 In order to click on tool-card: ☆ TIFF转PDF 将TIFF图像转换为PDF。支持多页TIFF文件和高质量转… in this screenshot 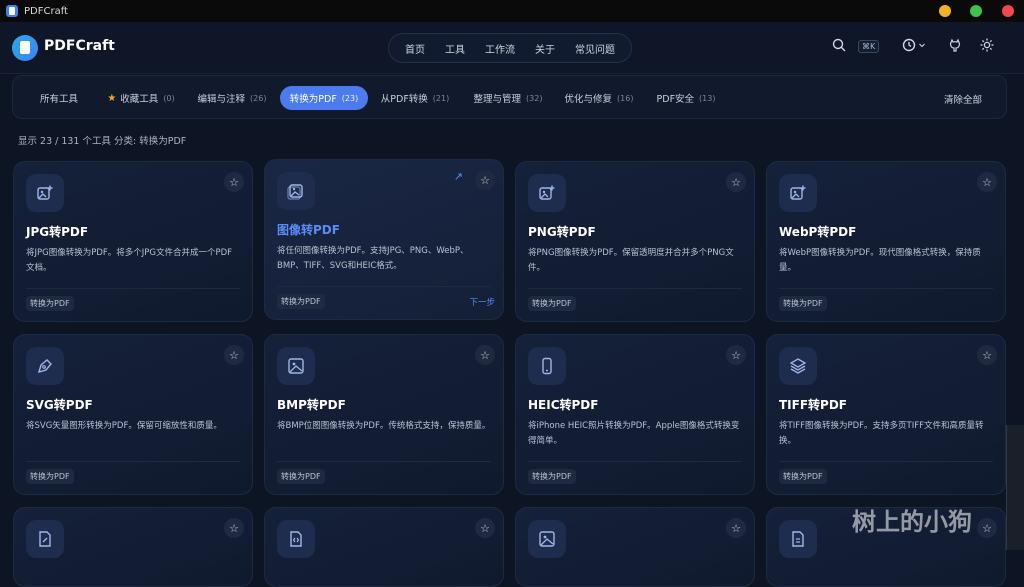, I will do `click(886, 414)`.